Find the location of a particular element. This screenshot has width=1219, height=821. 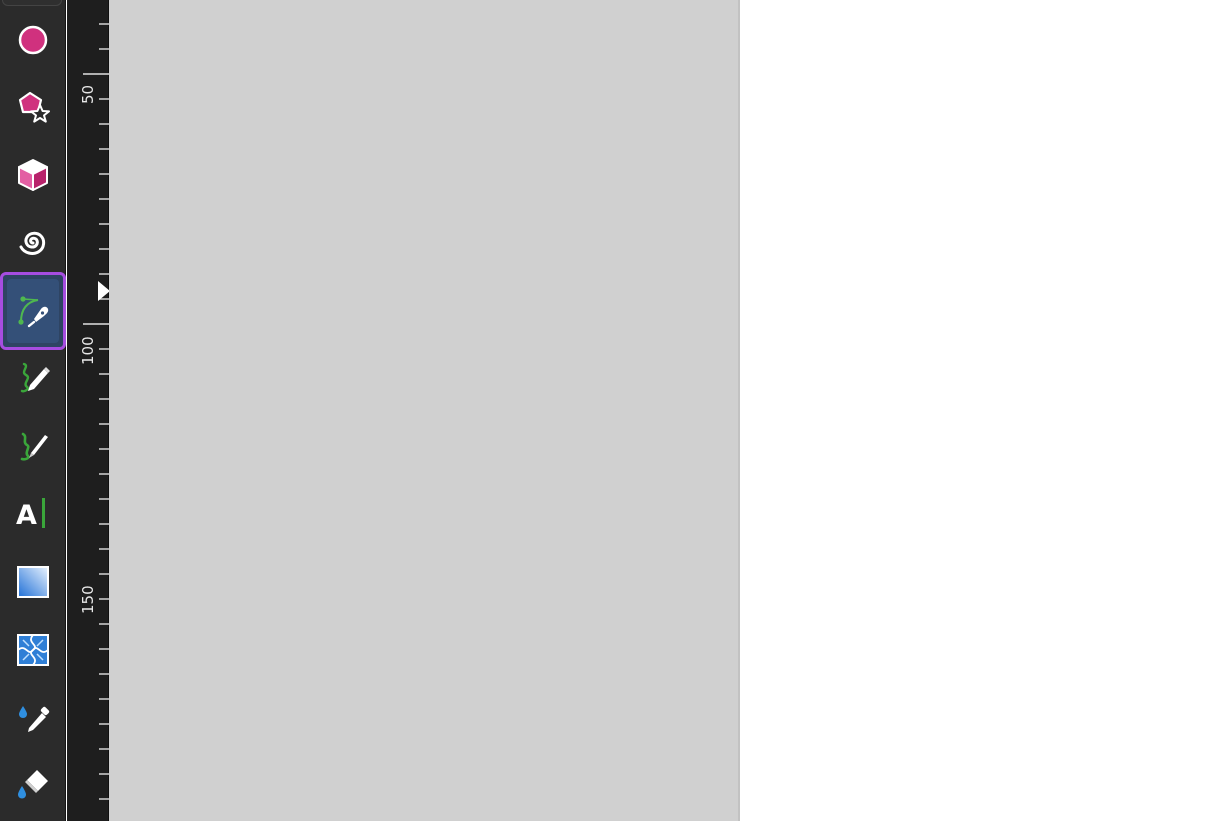

paint-bucket-icon is located at coordinates (33, 784).